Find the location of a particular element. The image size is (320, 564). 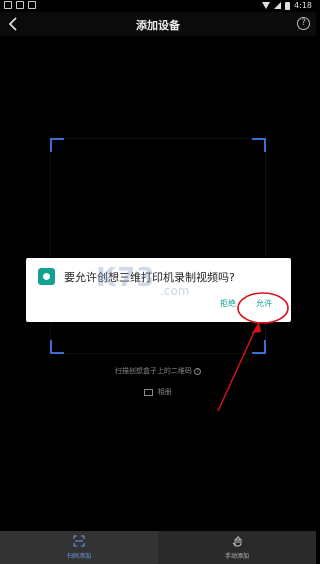

watermark-logo: K73 is located at coordinates (126, 278).